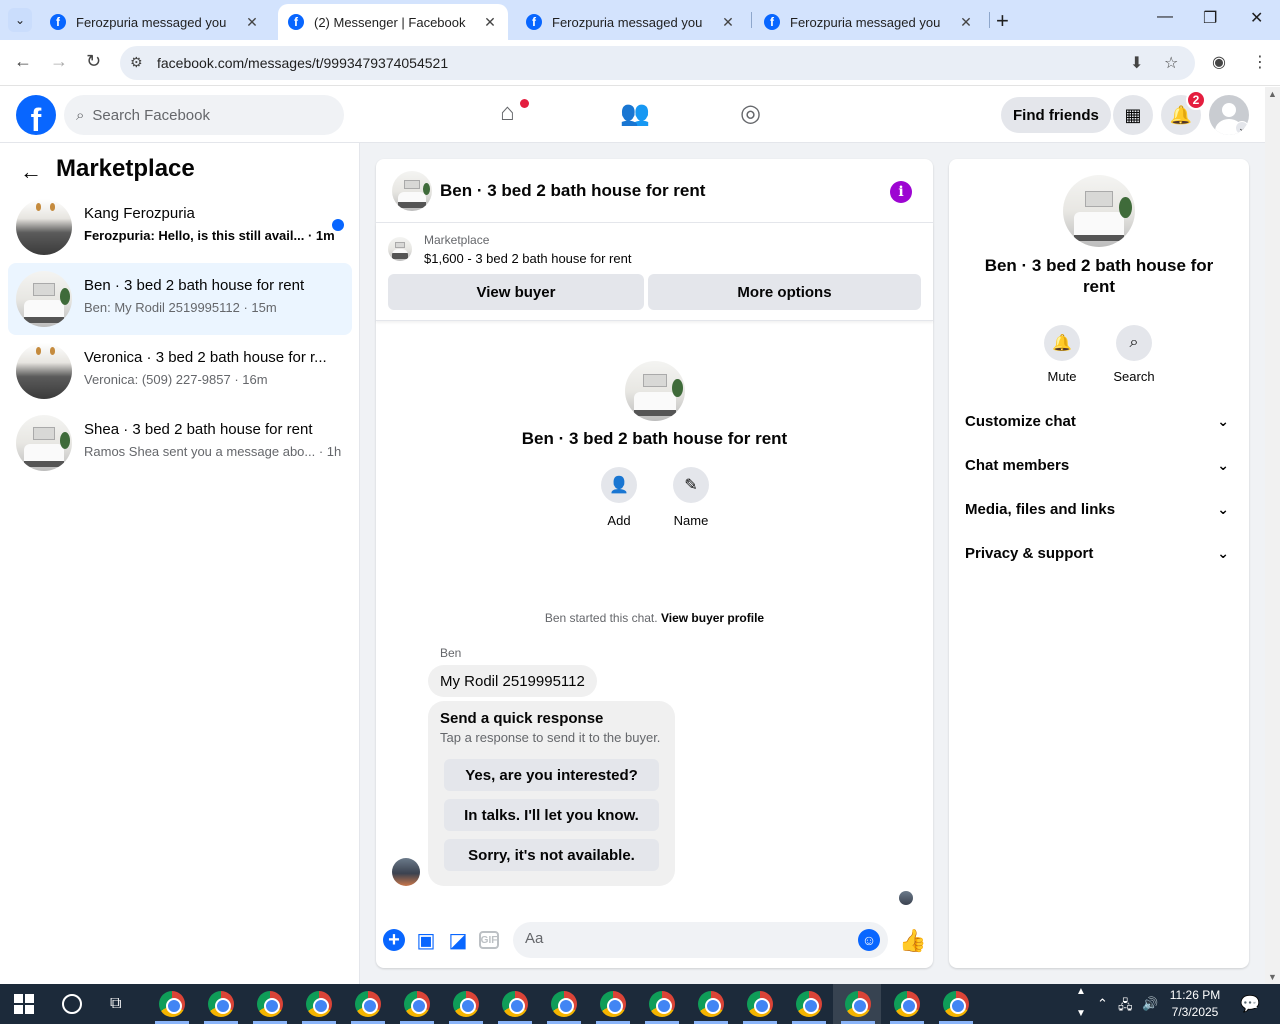 The width and height of the screenshot is (1280, 1024). Describe the element at coordinates (869, 940) in the screenshot. I see `emoji-icon: ☺` at that location.